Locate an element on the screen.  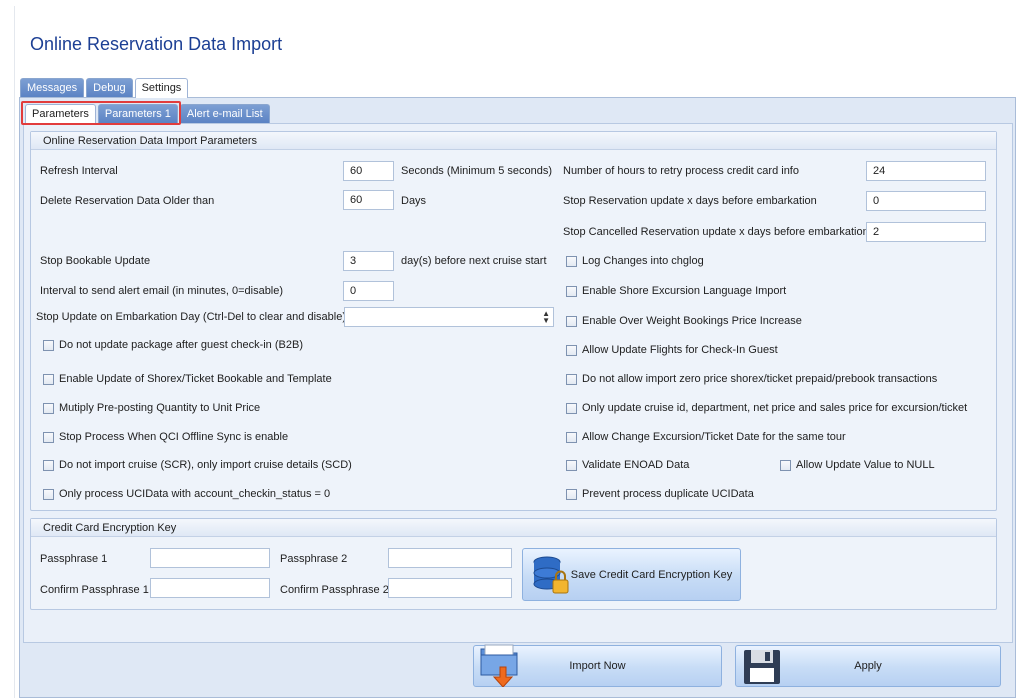
spin-updown-icon: ▲ ▼ is located at coordinates (546, 317).